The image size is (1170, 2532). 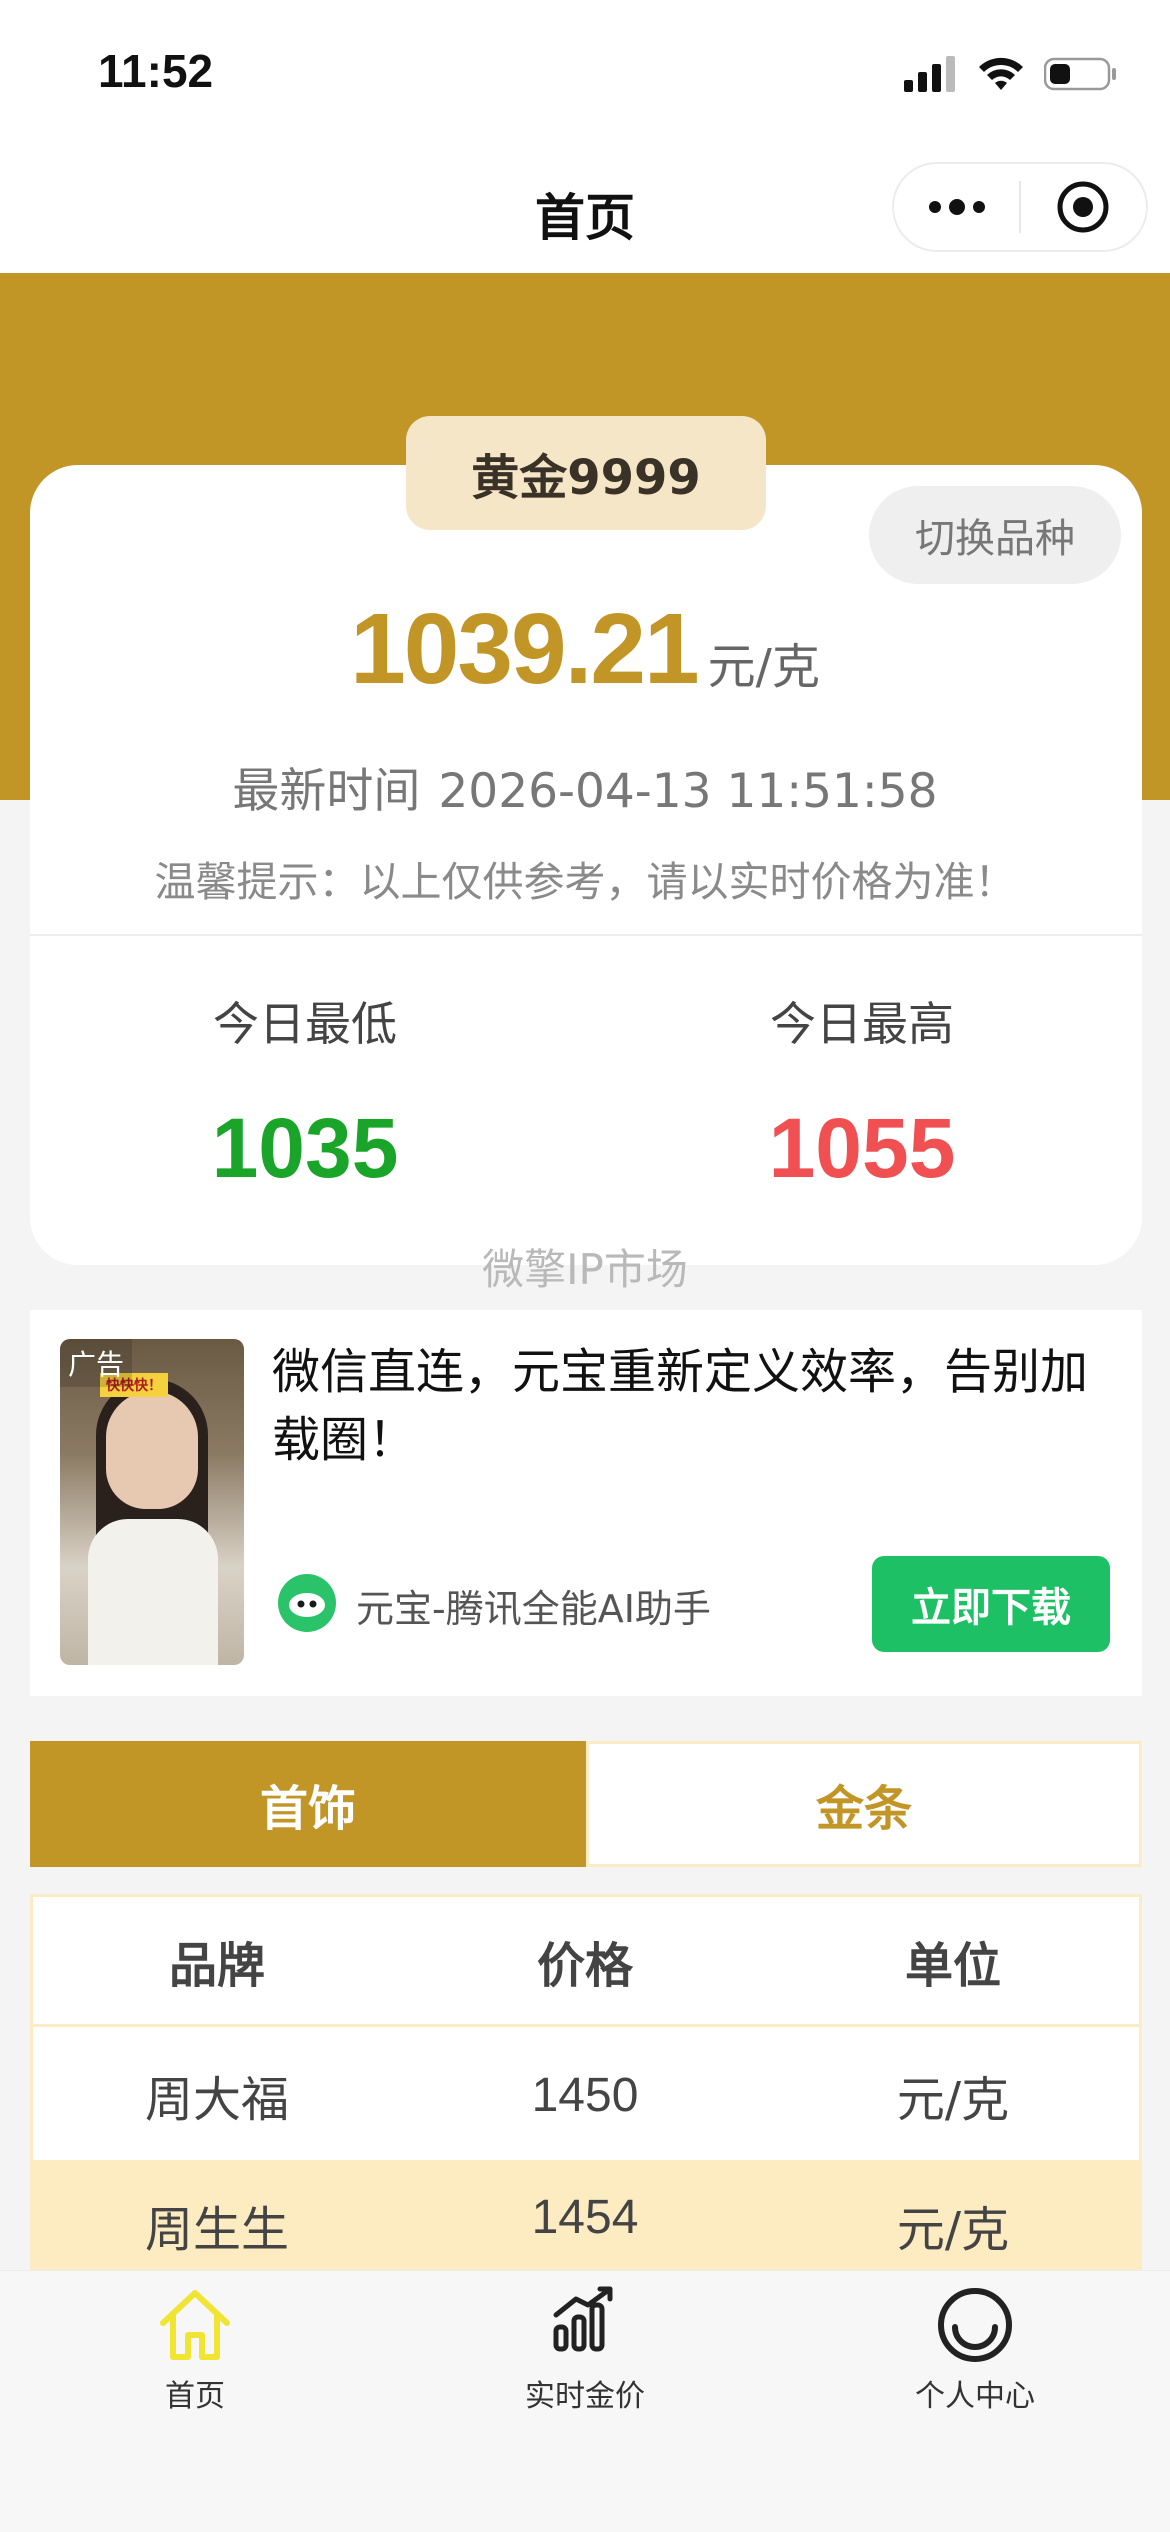 I want to click on header-price: 价格, so click(x=584, y=1965).